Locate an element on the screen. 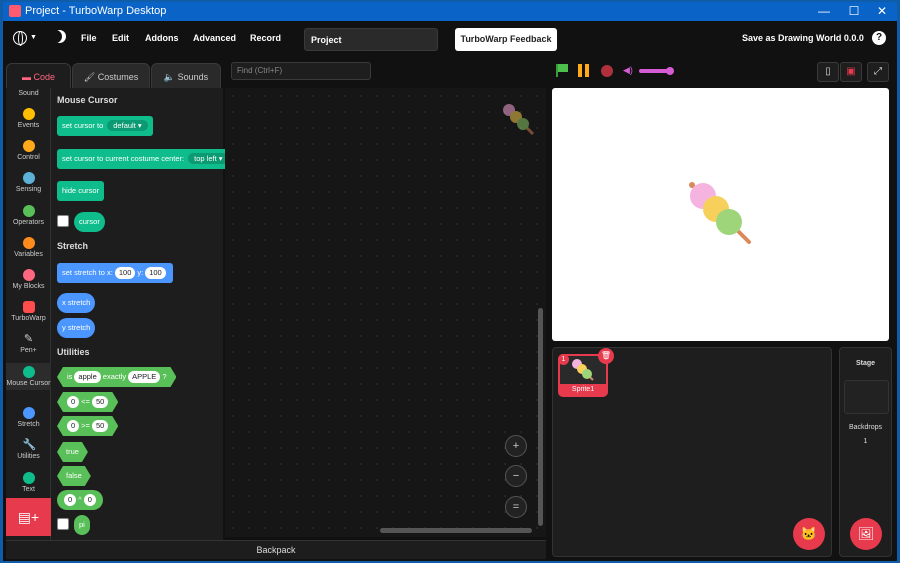  trash-icon: 🗑 is located at coordinates (606, 356).